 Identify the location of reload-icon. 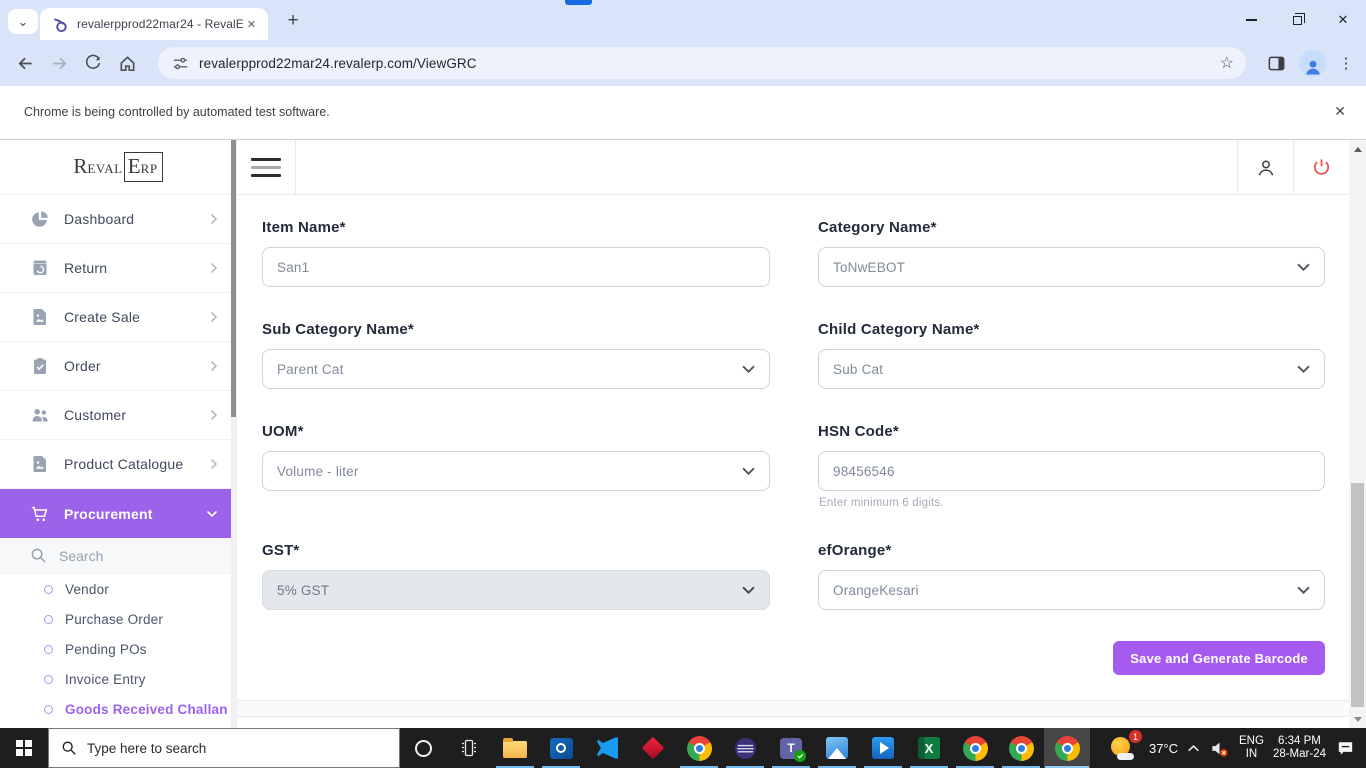
(93, 61).